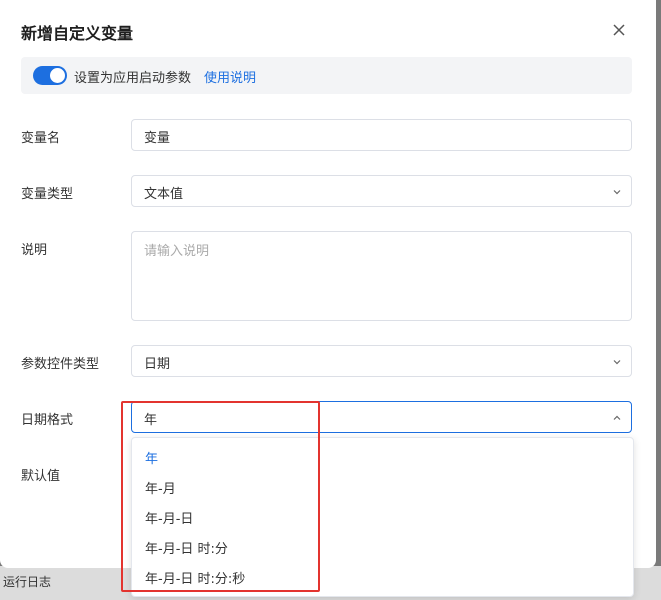  I want to click on variable-type-select: 文本值, so click(381, 191).